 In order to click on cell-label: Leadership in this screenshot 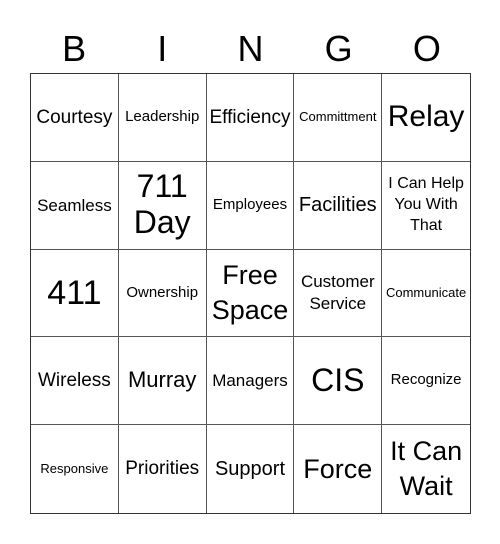, I will do `click(162, 116)`.